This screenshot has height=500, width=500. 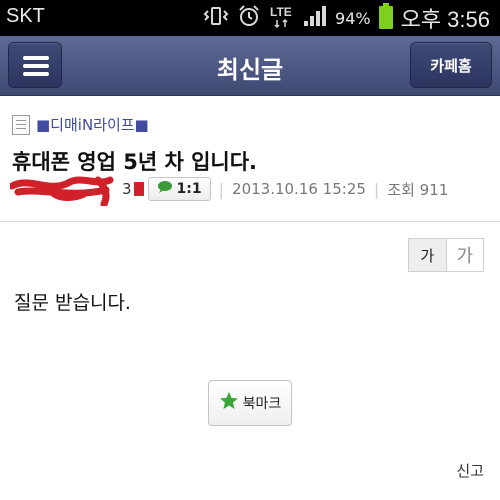 I want to click on chat-label: 1:1, so click(x=189, y=189).